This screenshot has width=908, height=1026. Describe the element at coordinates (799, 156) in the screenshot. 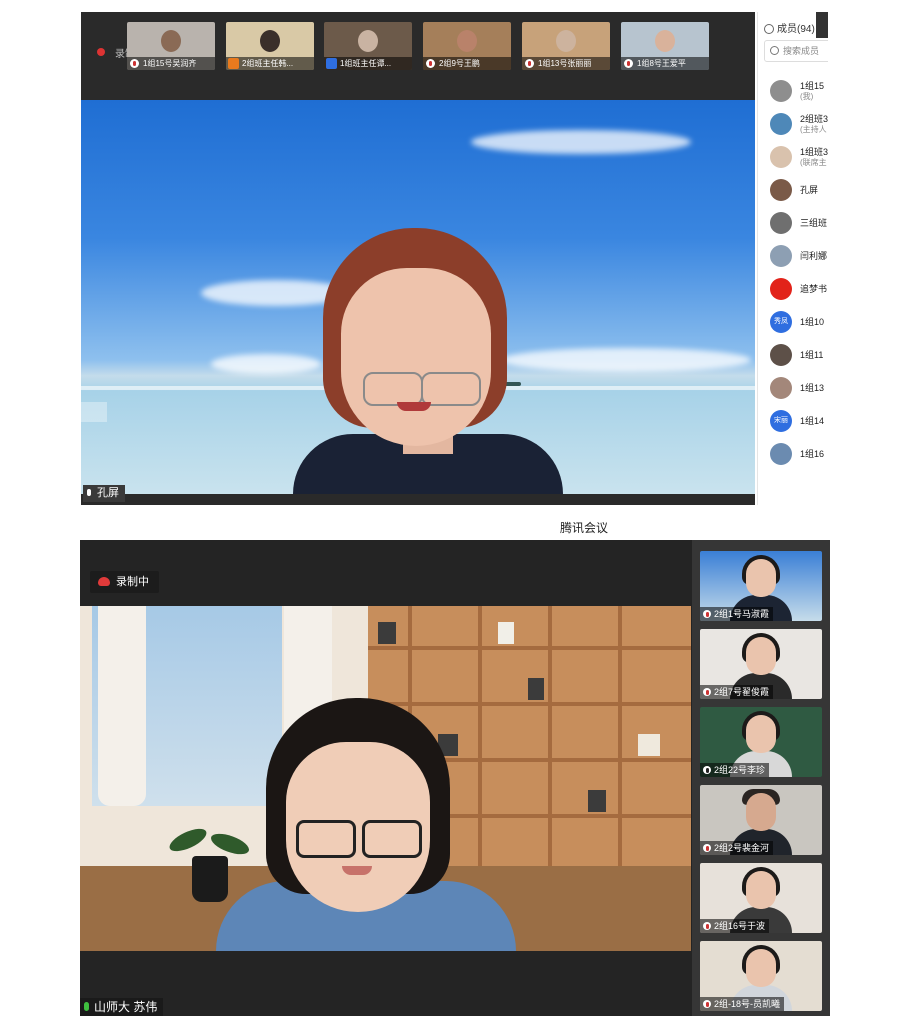

I see `member-item: 1组班3 (联席主` at that location.